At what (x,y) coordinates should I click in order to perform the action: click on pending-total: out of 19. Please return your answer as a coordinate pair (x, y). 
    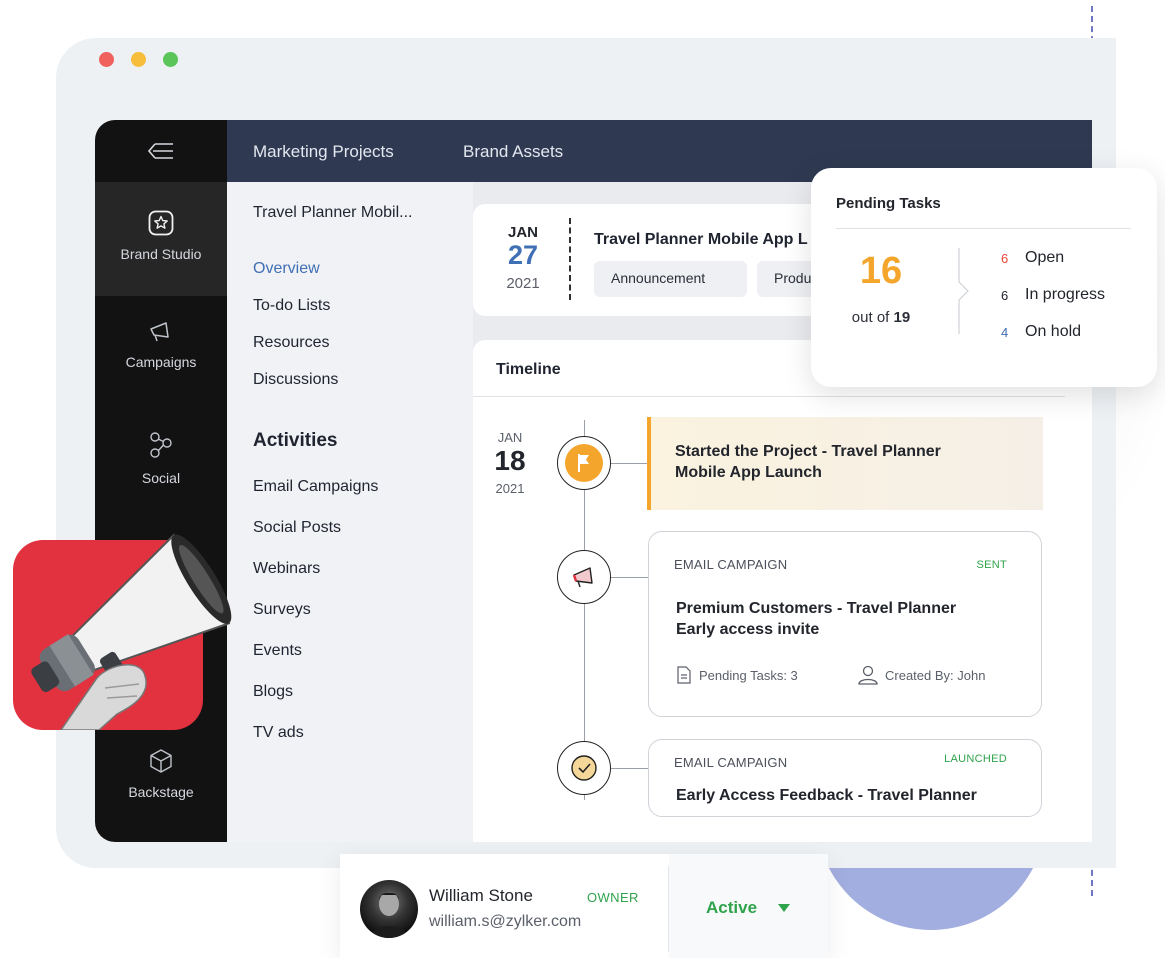
    Looking at the image, I should click on (881, 317).